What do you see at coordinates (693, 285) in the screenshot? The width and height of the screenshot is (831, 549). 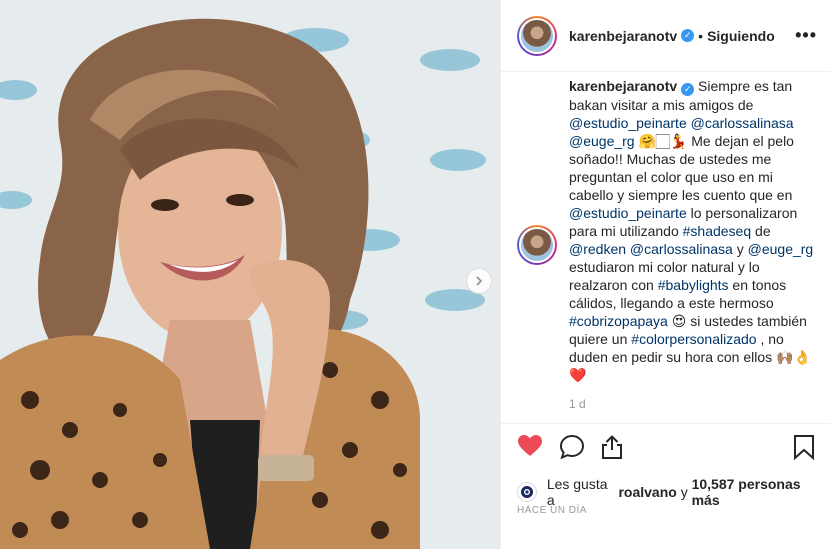 I see `hashtag-link: #babylights` at bounding box center [693, 285].